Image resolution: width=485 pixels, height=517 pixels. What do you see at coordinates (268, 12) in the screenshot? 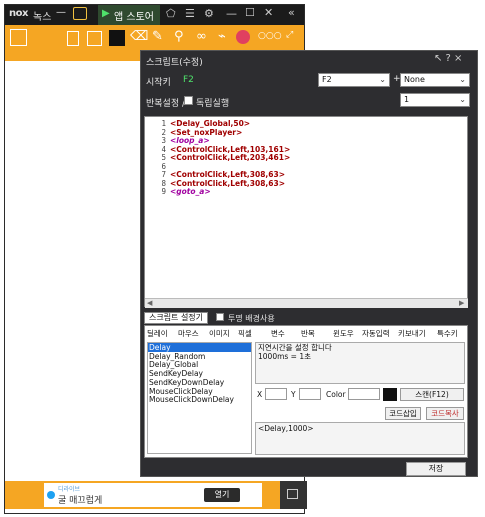
I see `close-icon: ✕` at bounding box center [268, 12].